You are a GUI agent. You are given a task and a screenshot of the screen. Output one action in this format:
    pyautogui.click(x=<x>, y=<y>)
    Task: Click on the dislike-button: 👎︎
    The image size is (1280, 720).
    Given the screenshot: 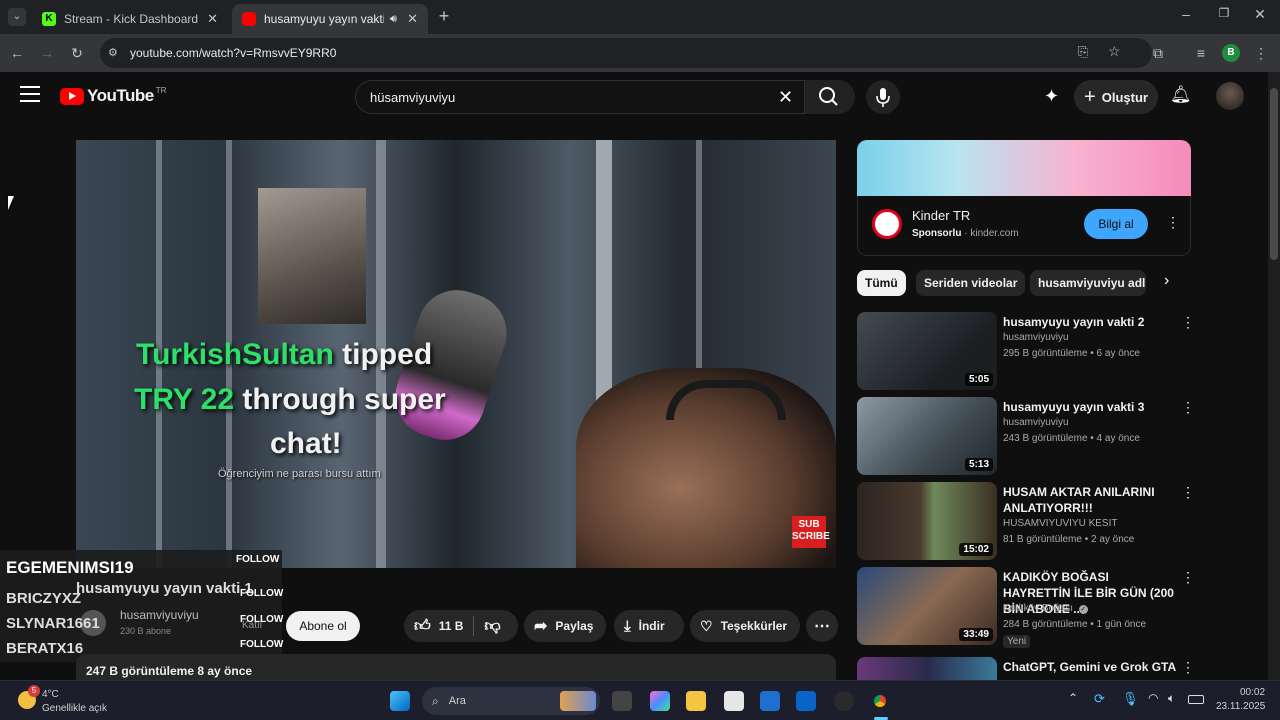 What is the action you would take?
    pyautogui.click(x=492, y=626)
    